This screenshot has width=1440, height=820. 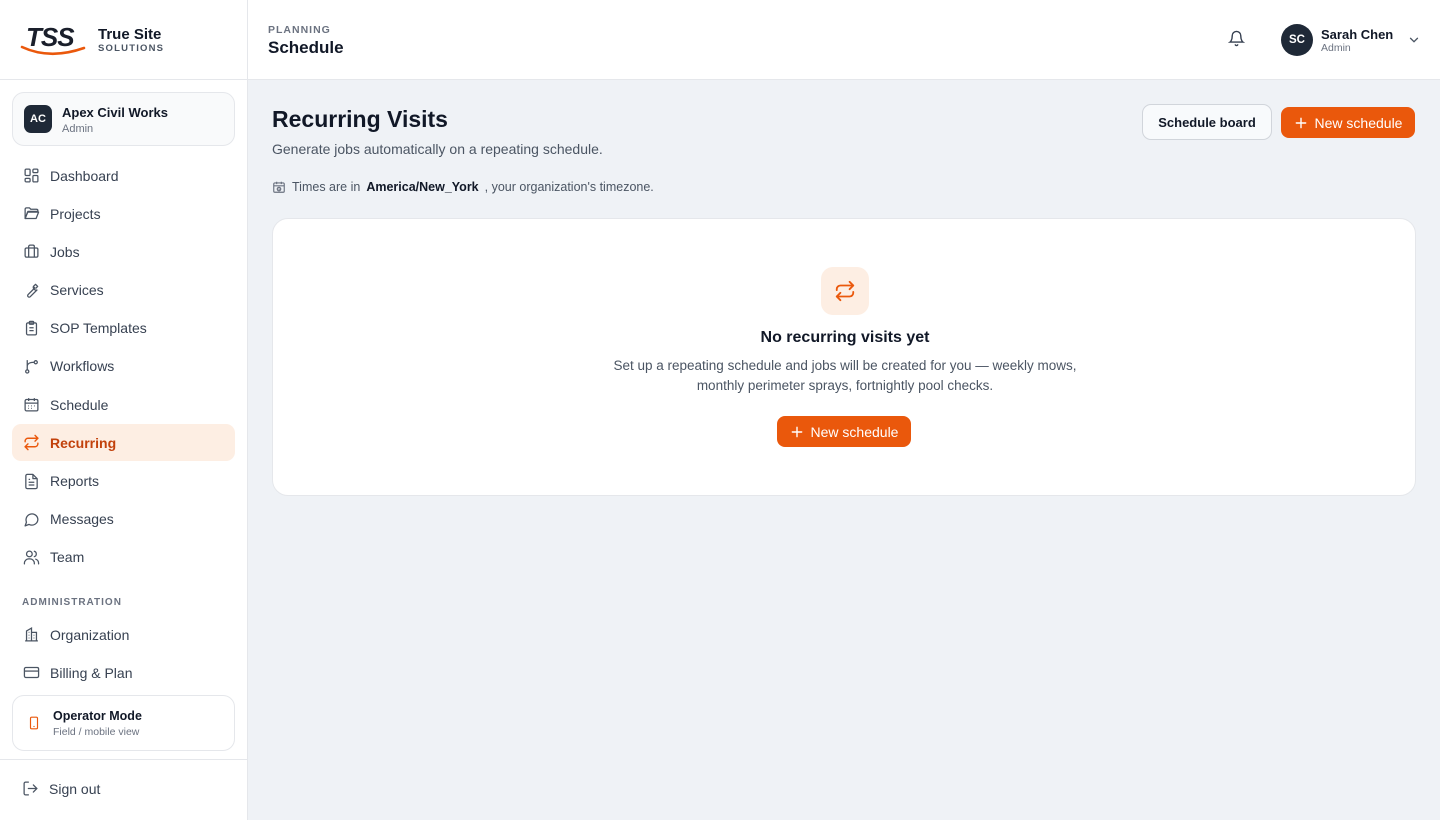 What do you see at coordinates (1414, 40) in the screenshot?
I see `chevron-down-icon` at bounding box center [1414, 40].